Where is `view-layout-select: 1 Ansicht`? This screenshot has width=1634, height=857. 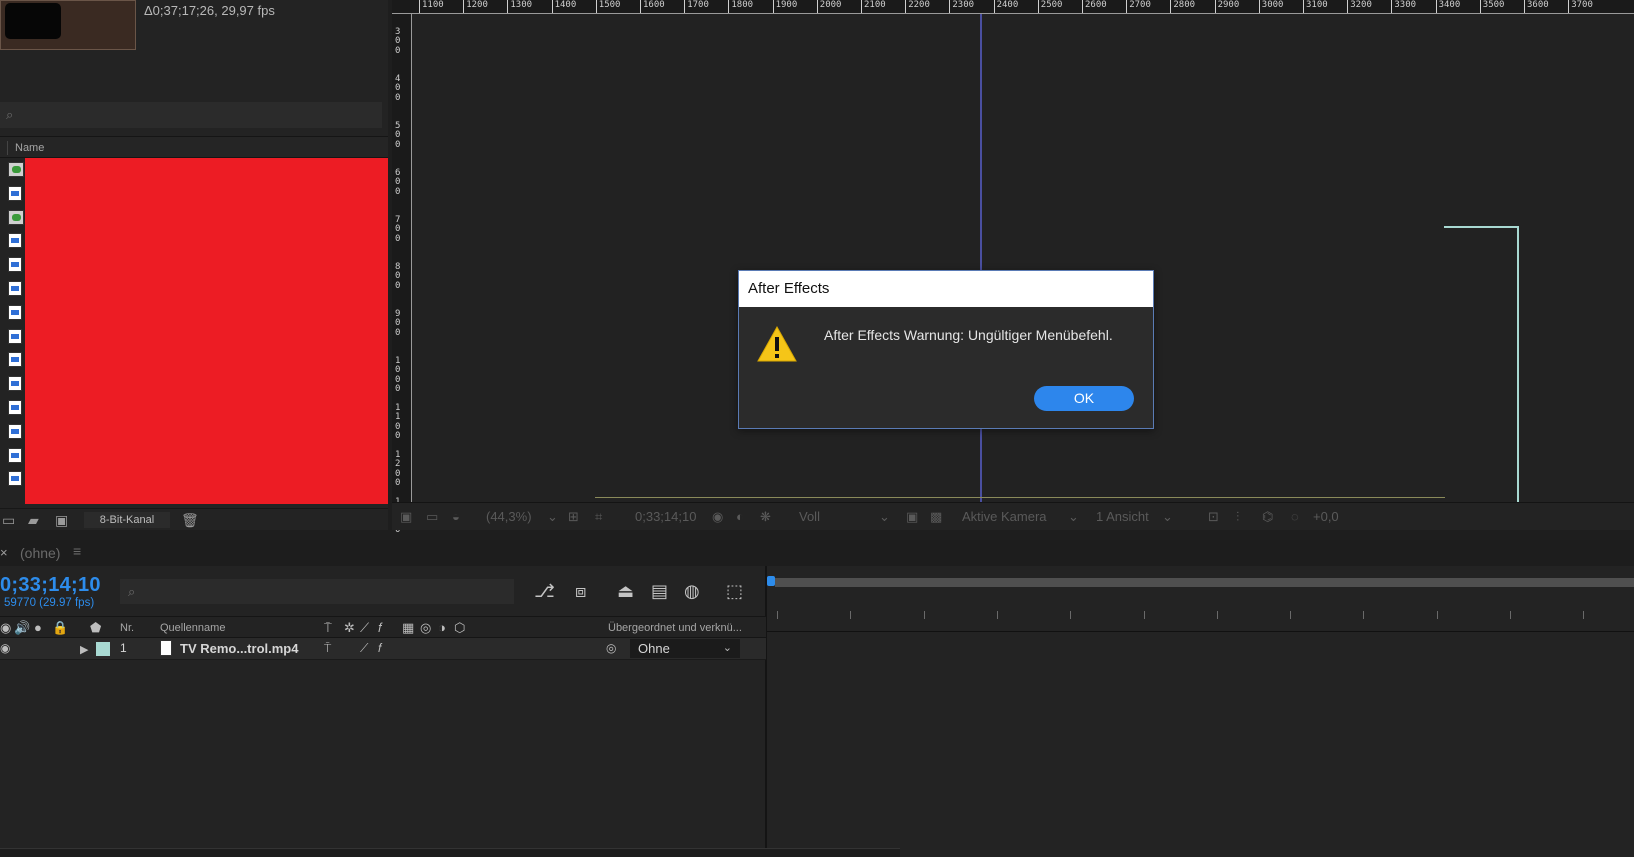
view-layout-select: 1 Ansicht is located at coordinates (1122, 516).